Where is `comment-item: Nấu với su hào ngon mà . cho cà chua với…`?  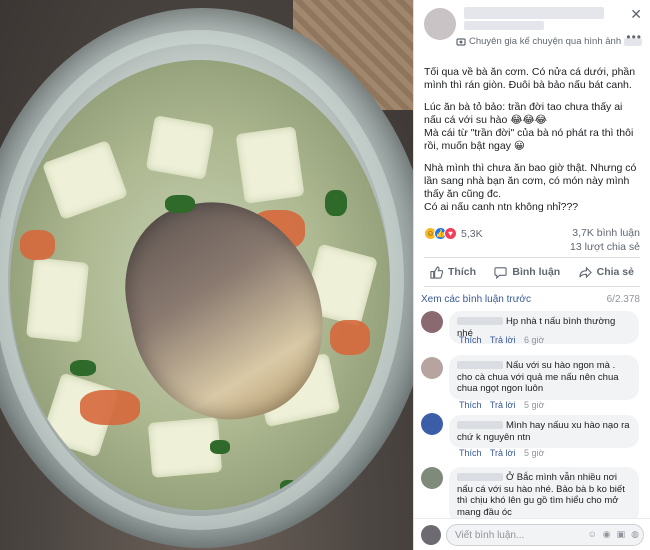 comment-item: Nấu với su hào ngon mà . cho cà chua với… is located at coordinates (535, 383).